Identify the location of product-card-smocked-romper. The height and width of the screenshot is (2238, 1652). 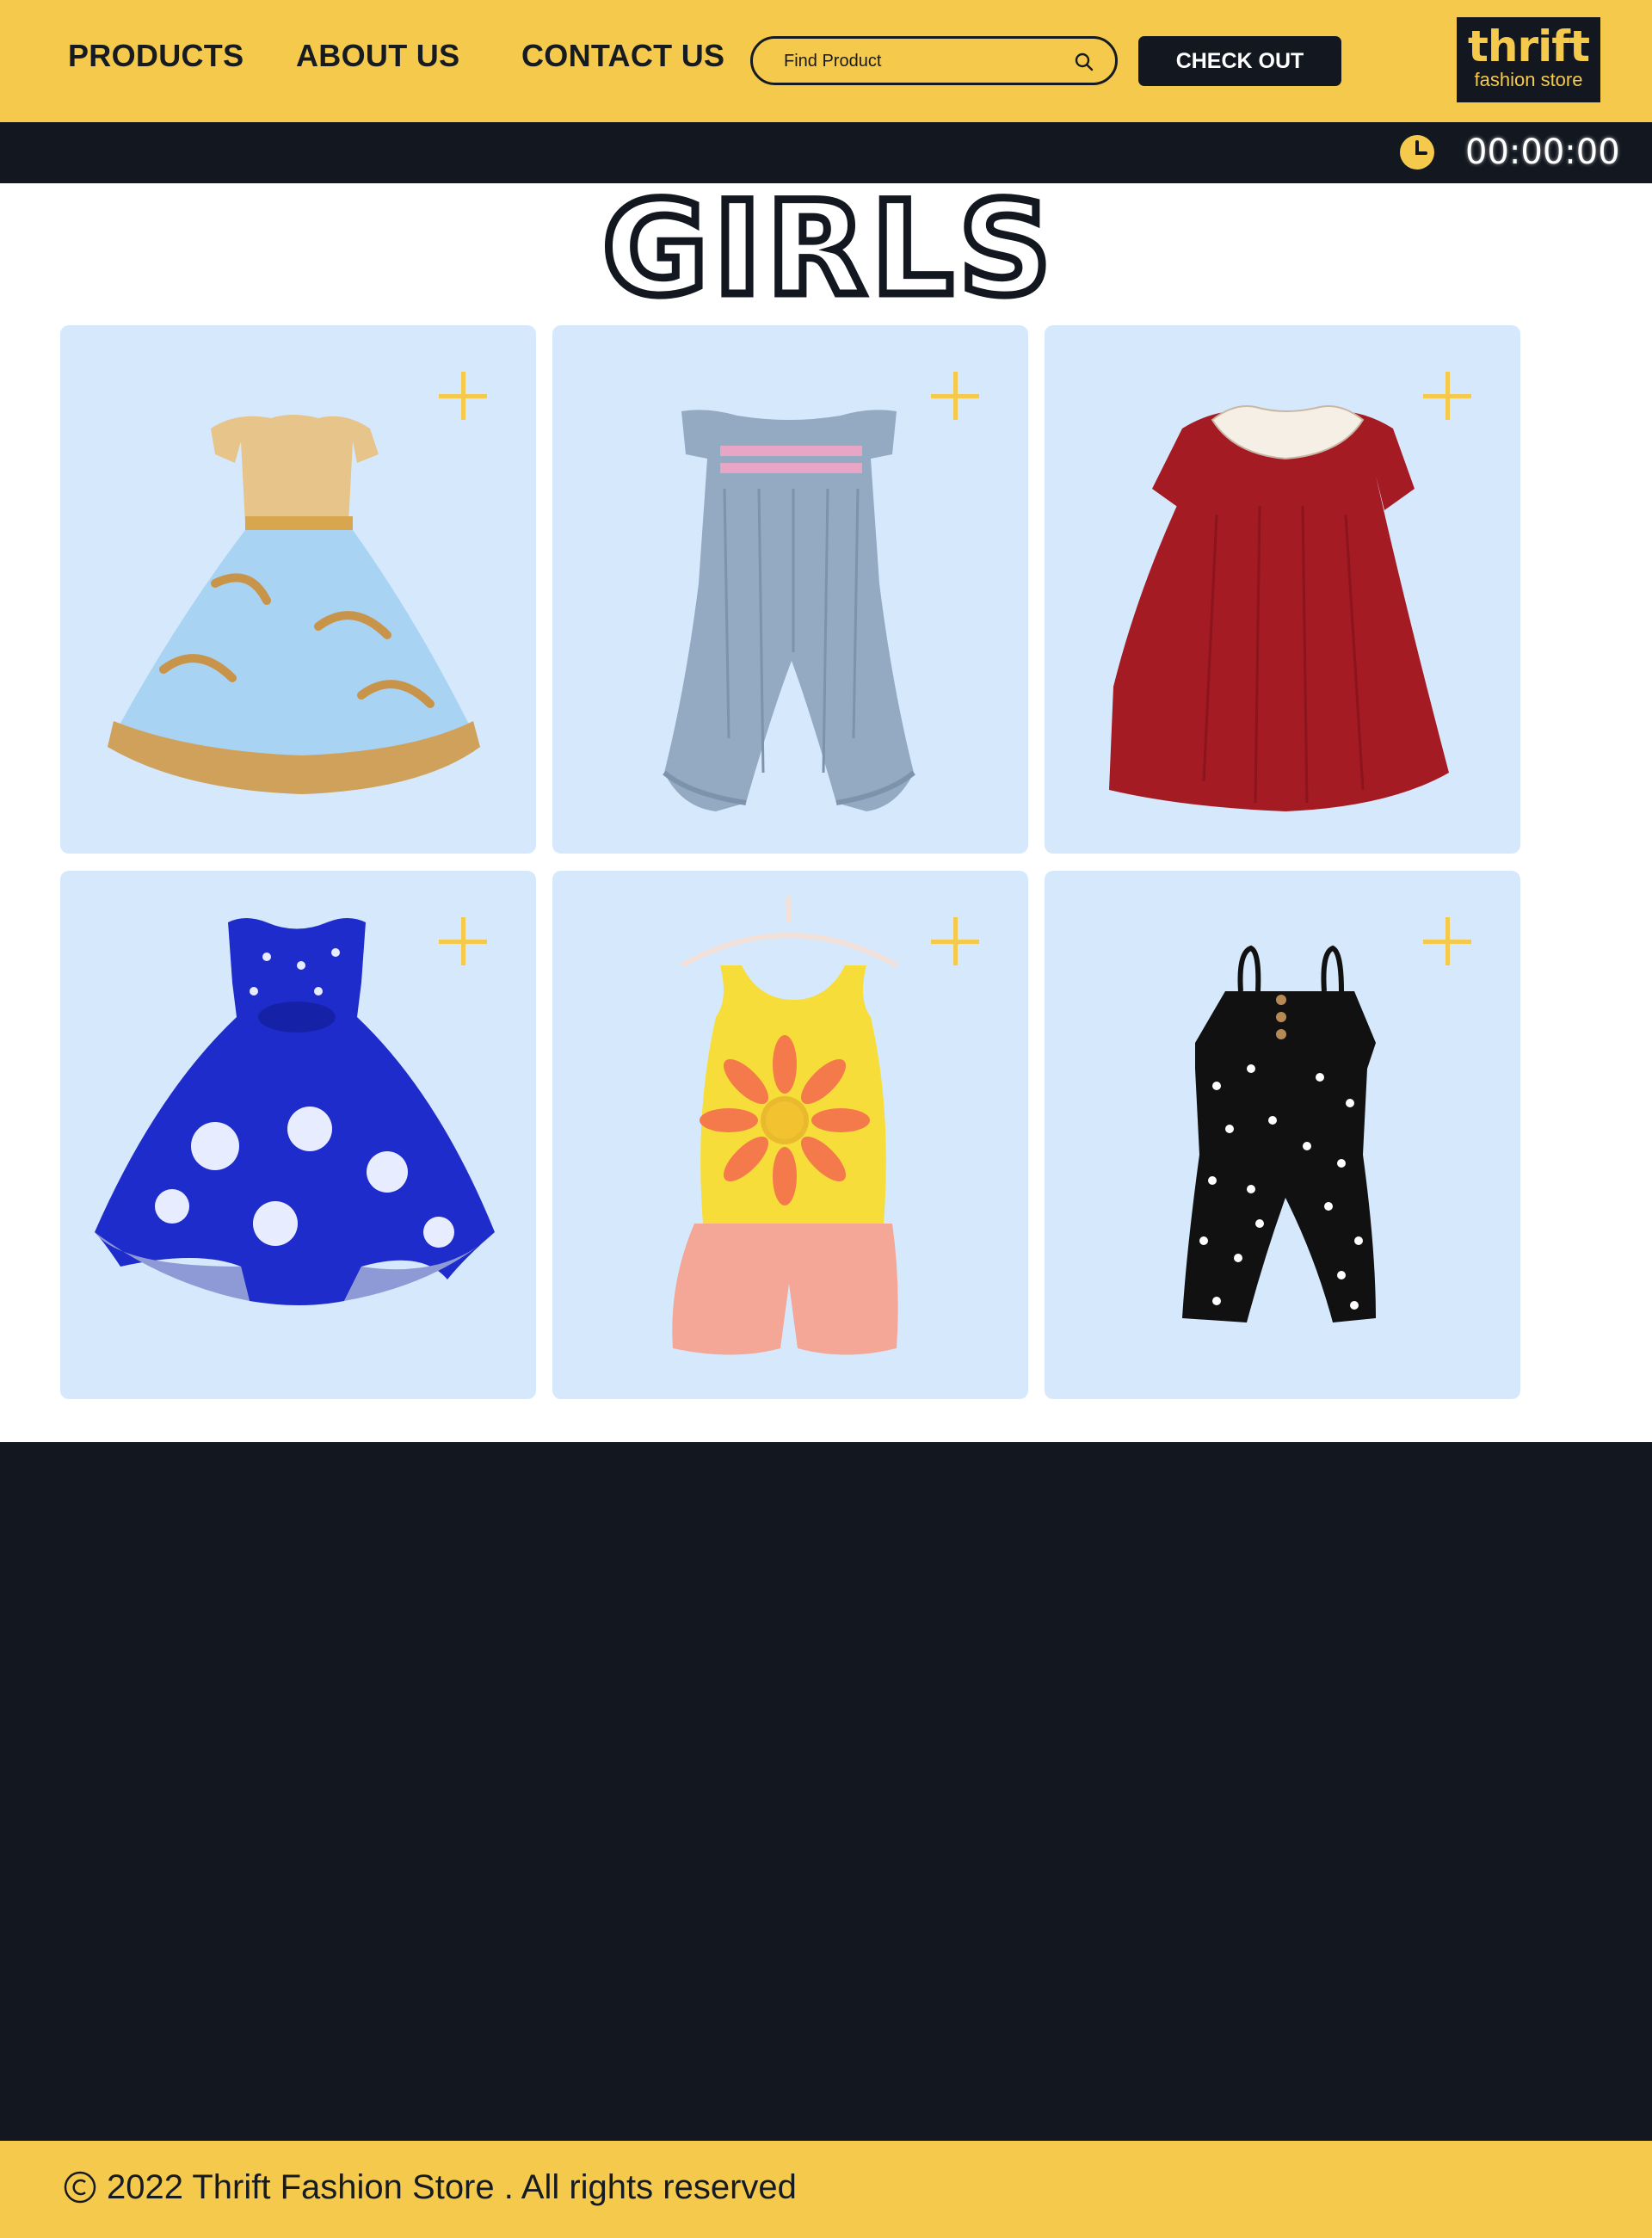
(790, 589).